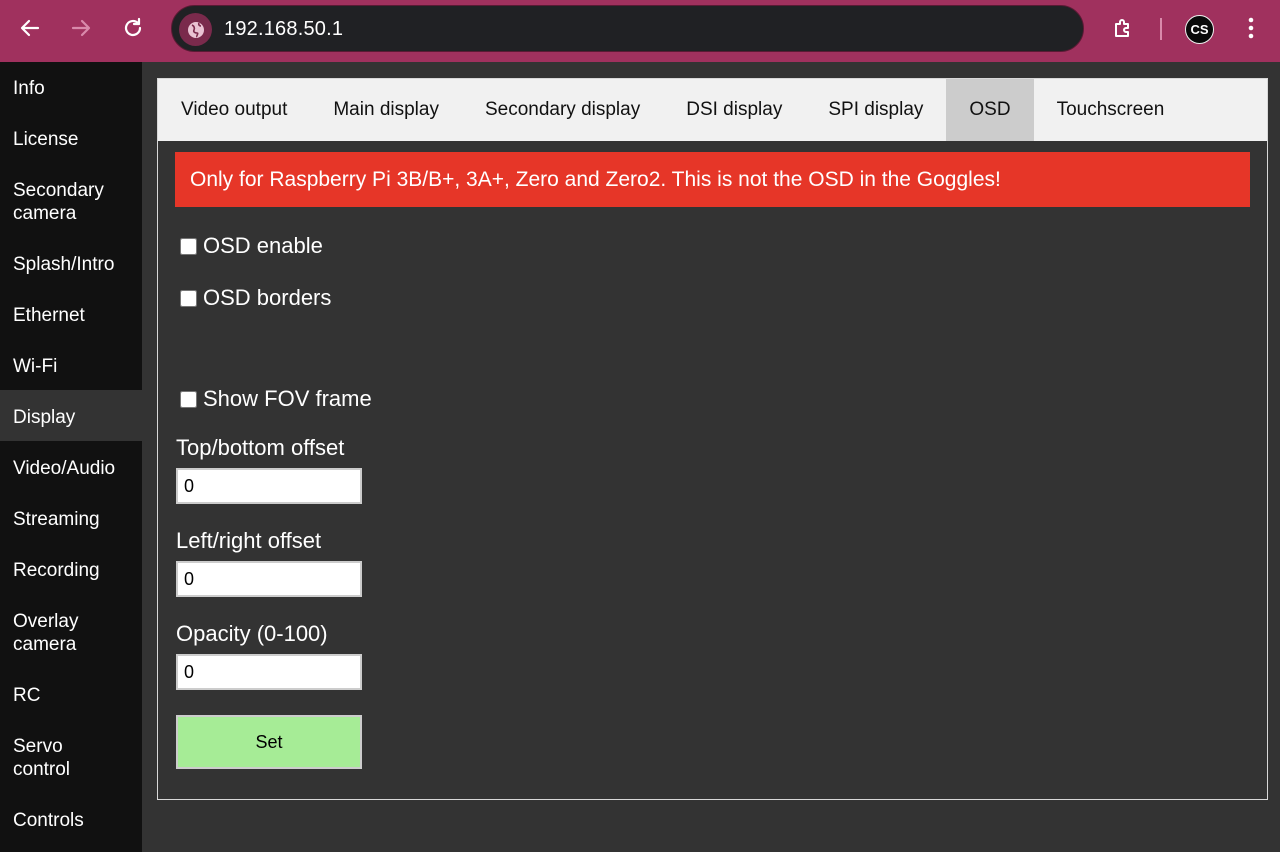  What do you see at coordinates (269, 672) in the screenshot?
I see `opacity-input` at bounding box center [269, 672].